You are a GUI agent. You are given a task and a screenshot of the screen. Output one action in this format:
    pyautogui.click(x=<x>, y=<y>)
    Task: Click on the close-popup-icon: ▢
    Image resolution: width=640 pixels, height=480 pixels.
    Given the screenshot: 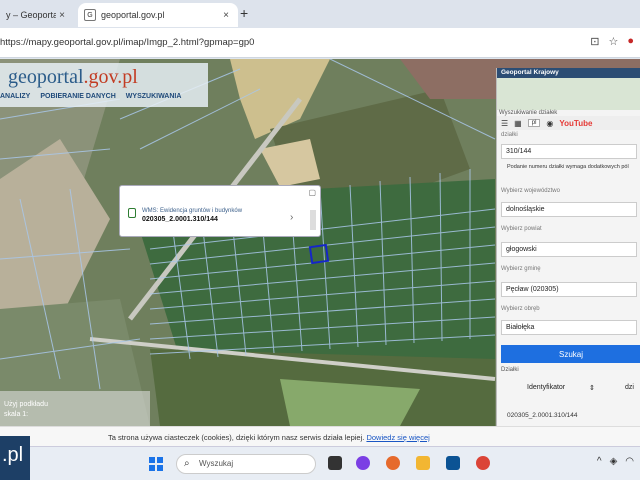 What is the action you would take?
    pyautogui.click(x=312, y=192)
    